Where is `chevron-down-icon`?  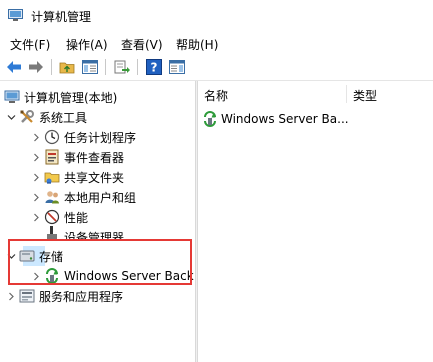 chevron-down-icon is located at coordinates (11, 117).